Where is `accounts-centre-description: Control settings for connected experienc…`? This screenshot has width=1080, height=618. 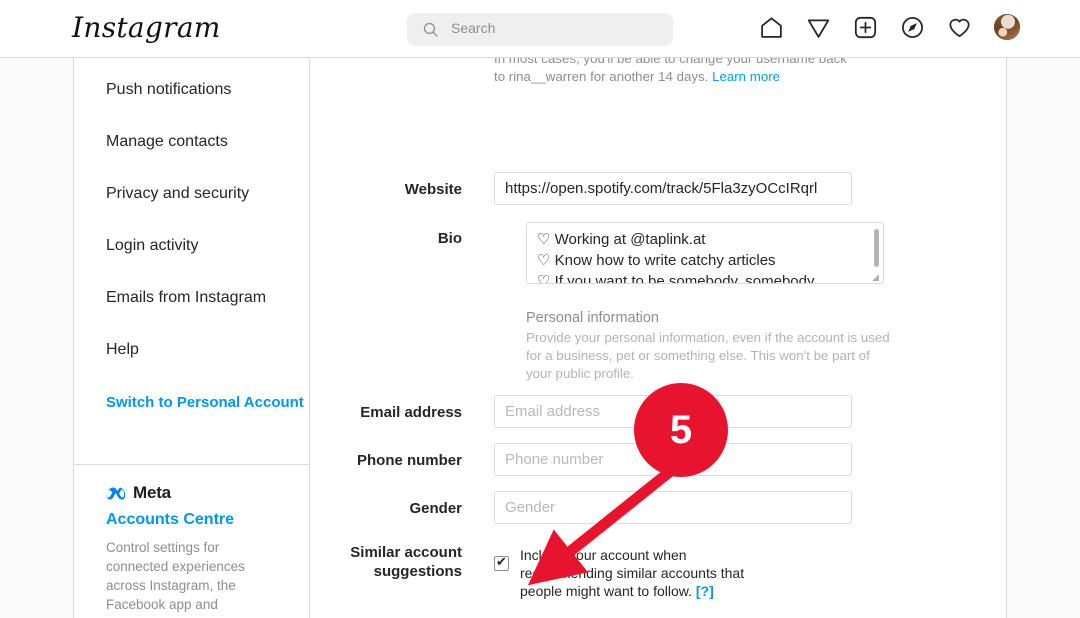
accounts-centre-description: Control settings for connected experienc… is located at coordinates (191, 578).